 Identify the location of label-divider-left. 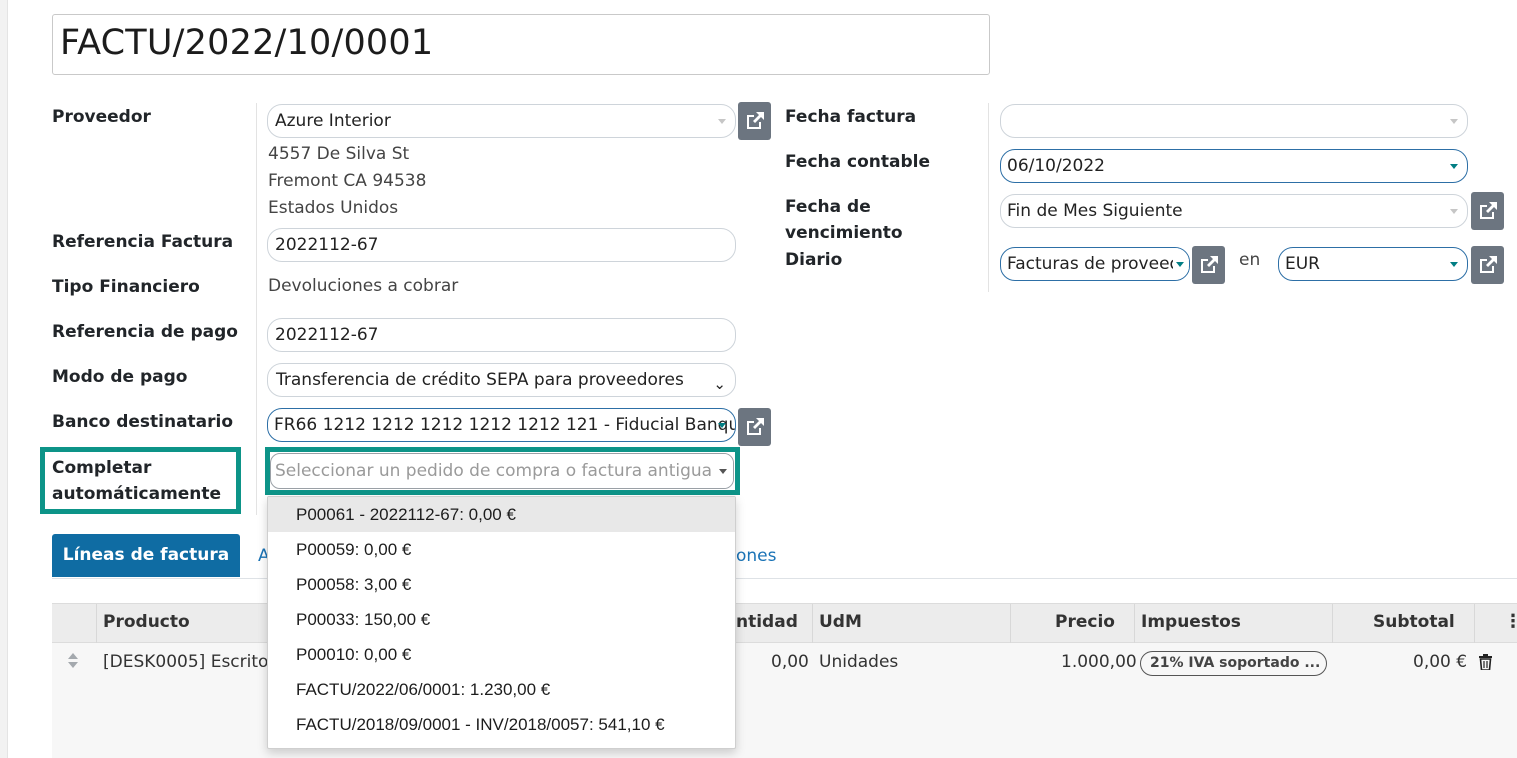
(256, 309).